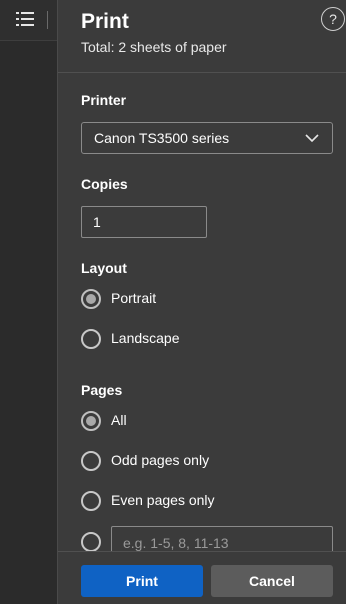  I want to click on print-button: Print, so click(142, 581).